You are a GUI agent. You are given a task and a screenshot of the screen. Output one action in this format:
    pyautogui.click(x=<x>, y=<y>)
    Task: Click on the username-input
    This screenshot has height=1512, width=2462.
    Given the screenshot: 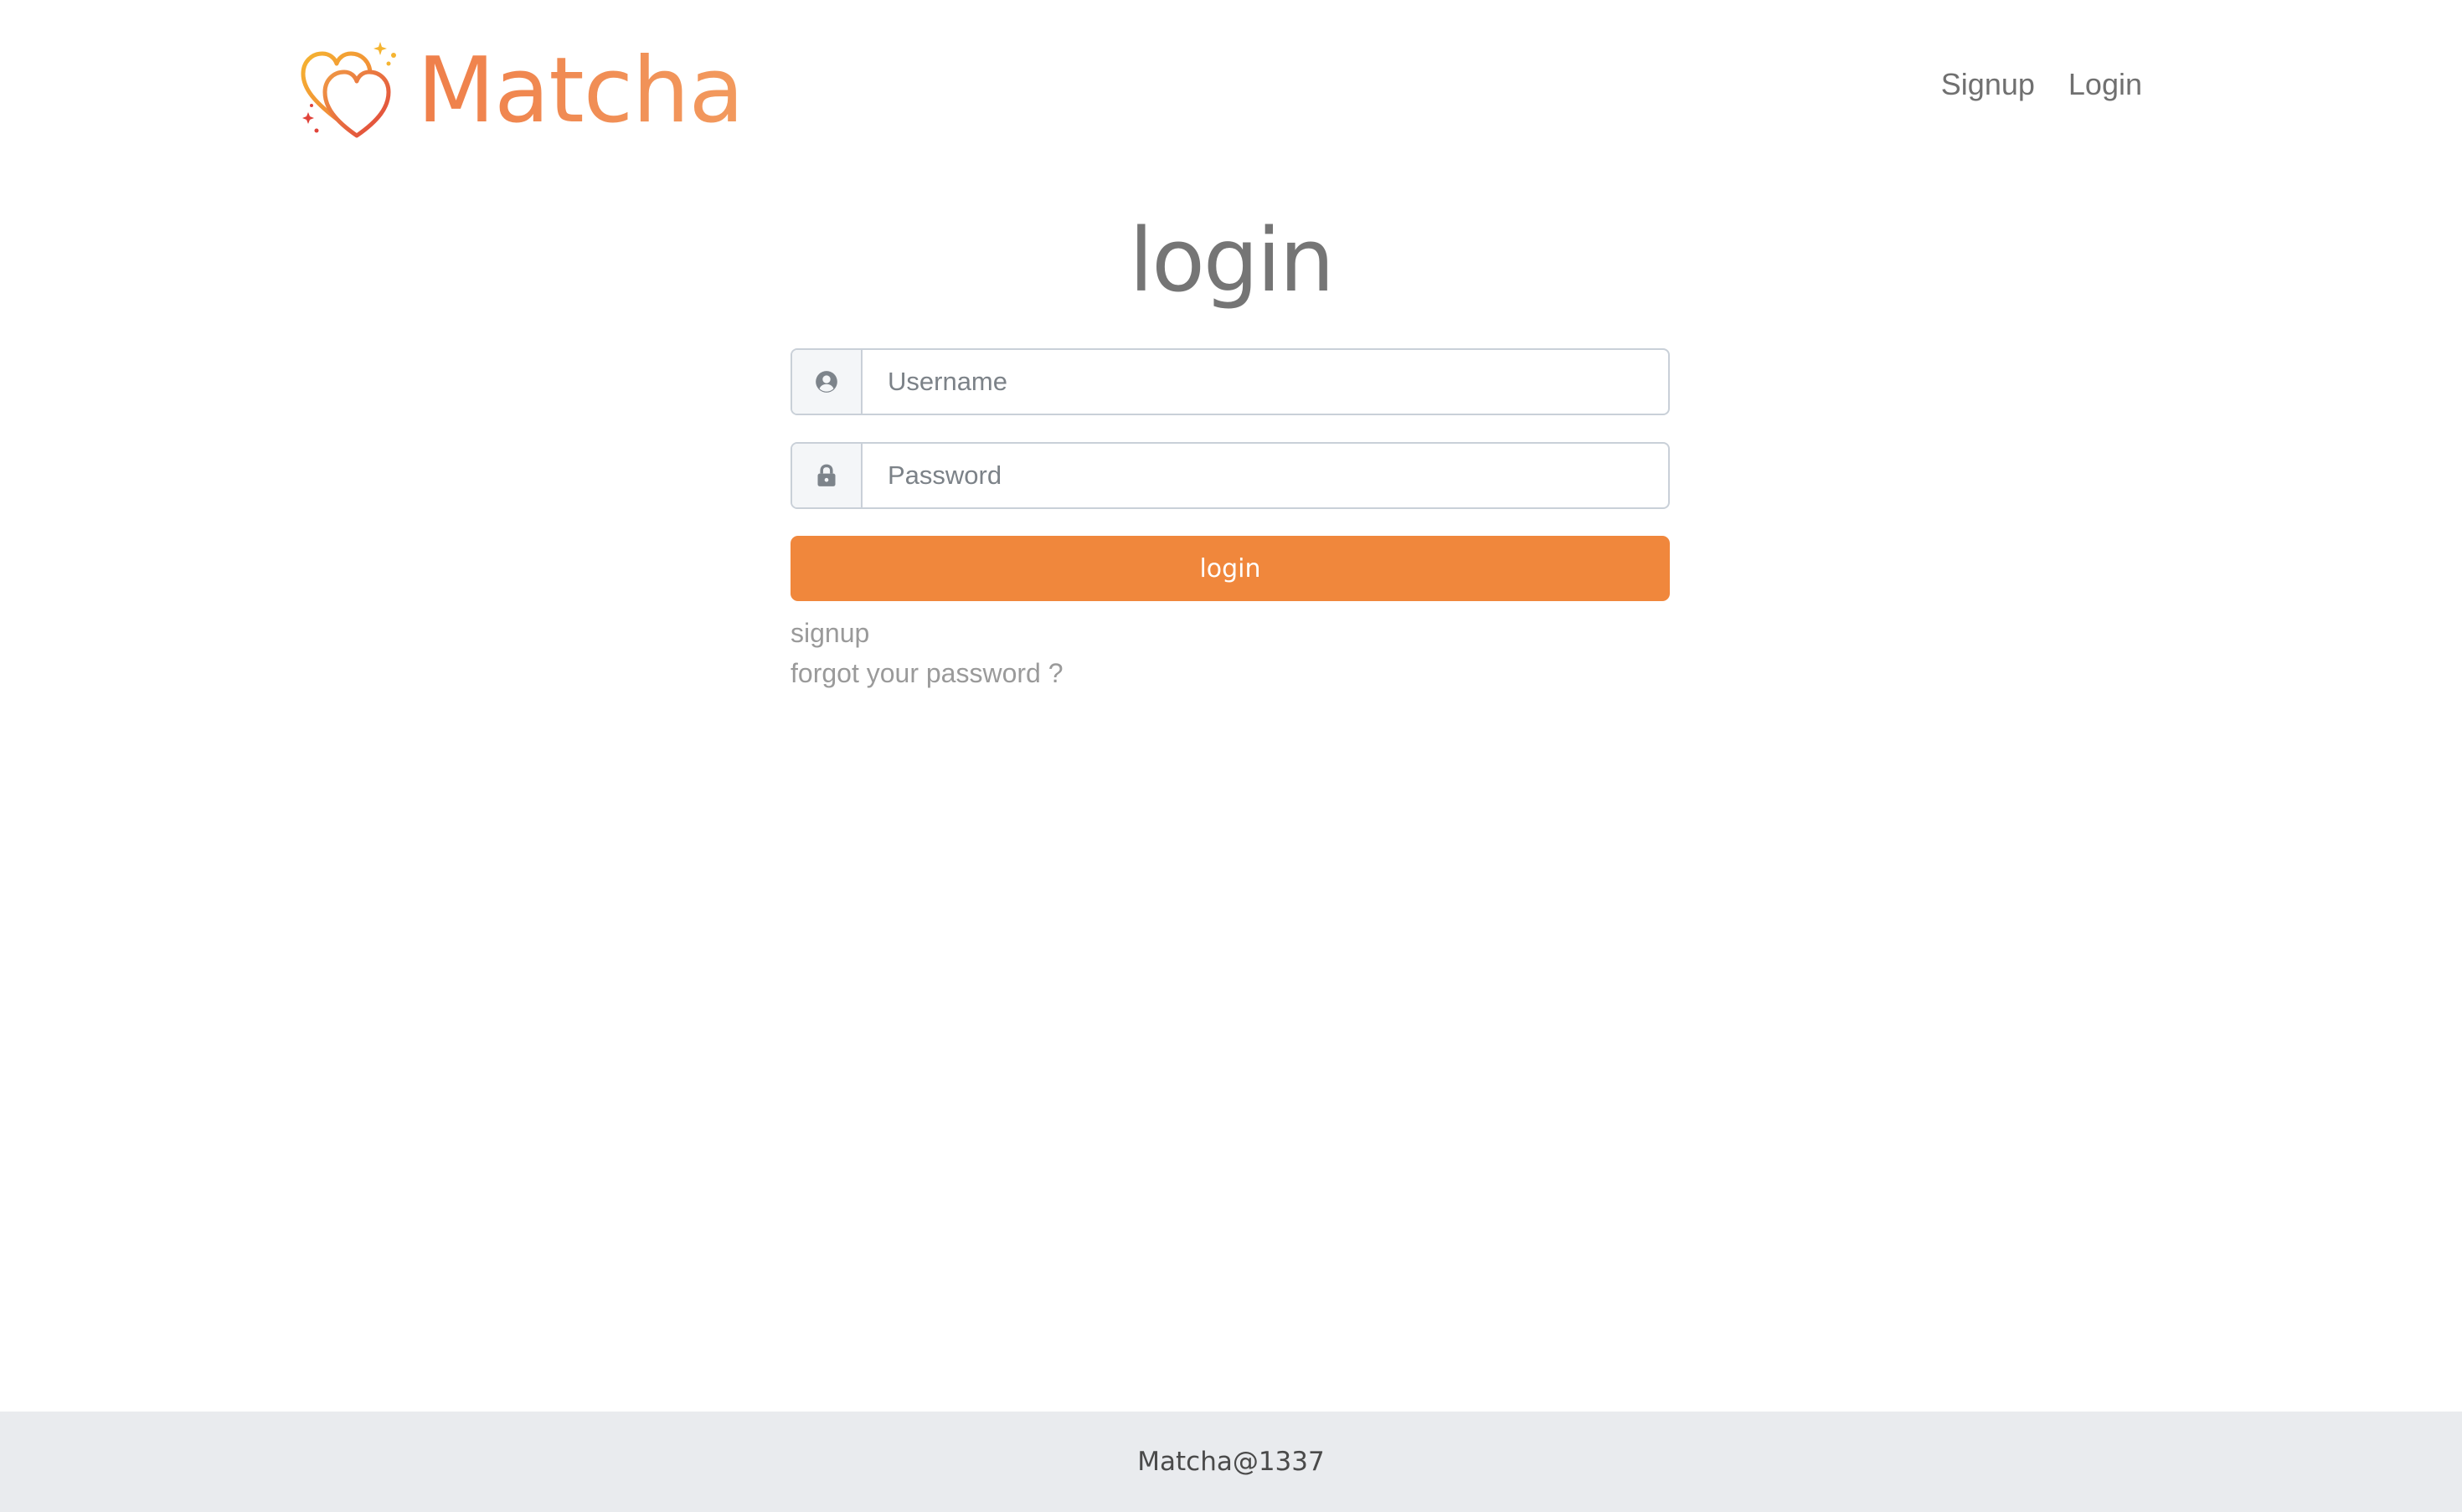 What is the action you would take?
    pyautogui.click(x=1265, y=382)
    